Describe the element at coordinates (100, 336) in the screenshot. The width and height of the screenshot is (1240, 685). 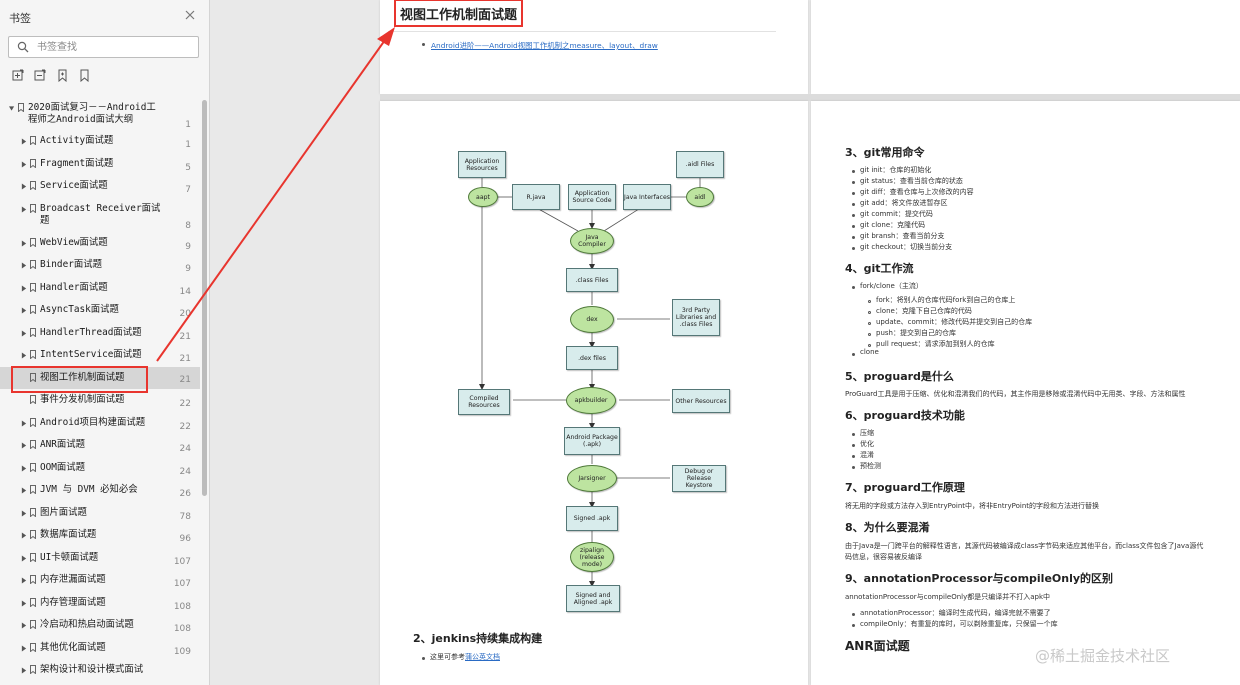
I see `sidebar-item-9: HandlerThread面试题 21` at that location.